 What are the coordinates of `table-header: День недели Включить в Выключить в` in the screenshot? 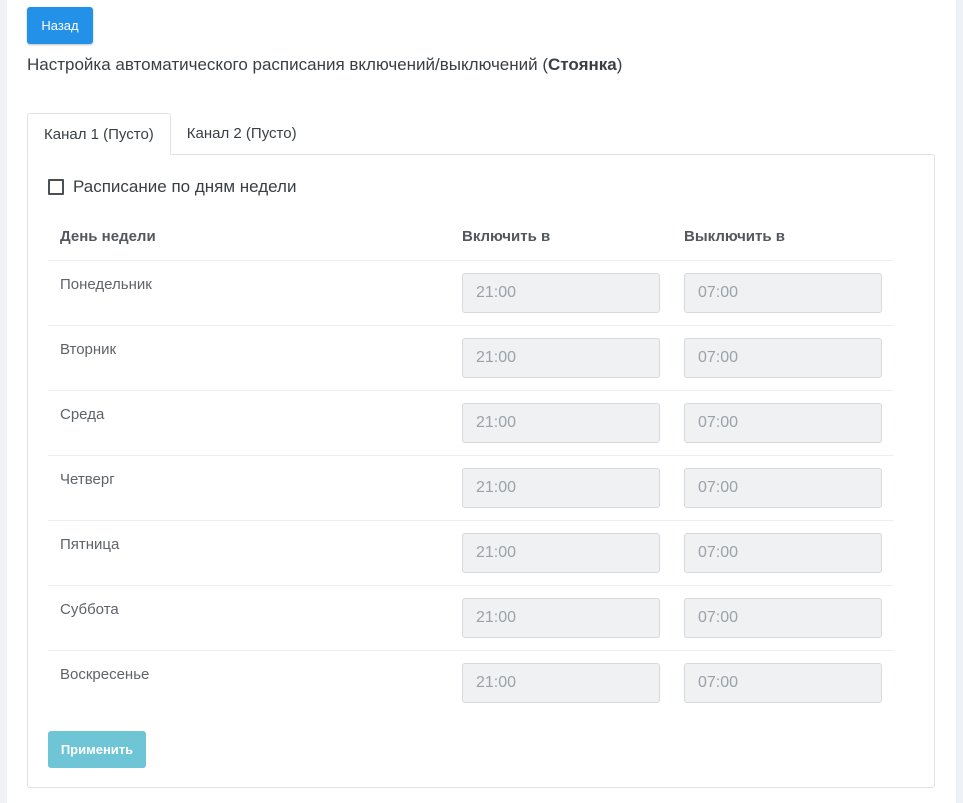 It's located at (471, 236).